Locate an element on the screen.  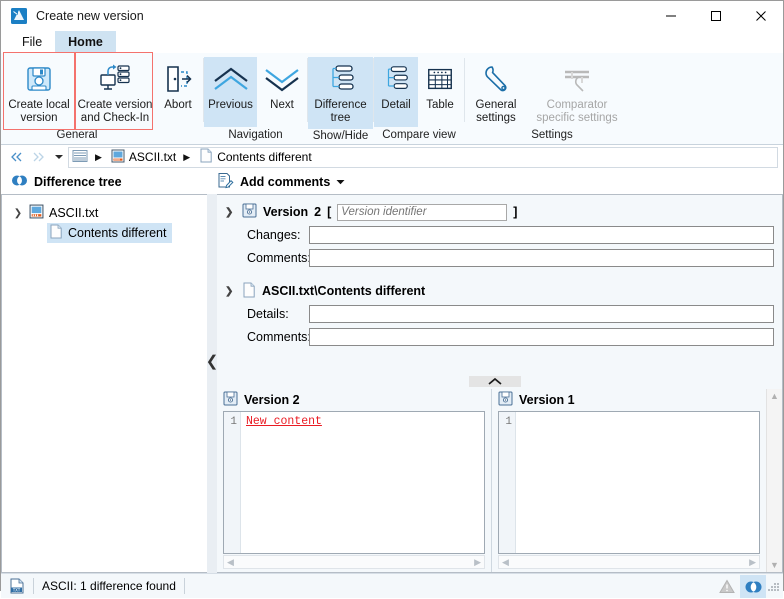
abort-button: Abort is located at coordinates (178, 92).